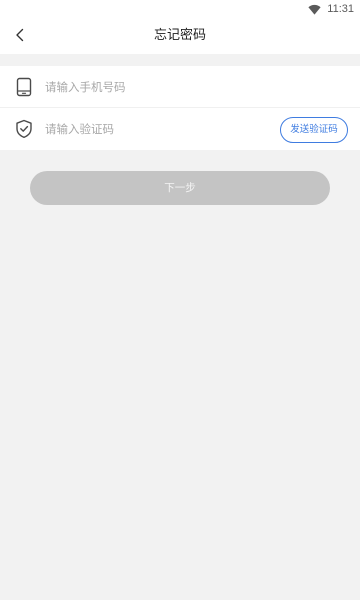  Describe the element at coordinates (24, 129) in the screenshot. I see `shield-check-icon` at that location.